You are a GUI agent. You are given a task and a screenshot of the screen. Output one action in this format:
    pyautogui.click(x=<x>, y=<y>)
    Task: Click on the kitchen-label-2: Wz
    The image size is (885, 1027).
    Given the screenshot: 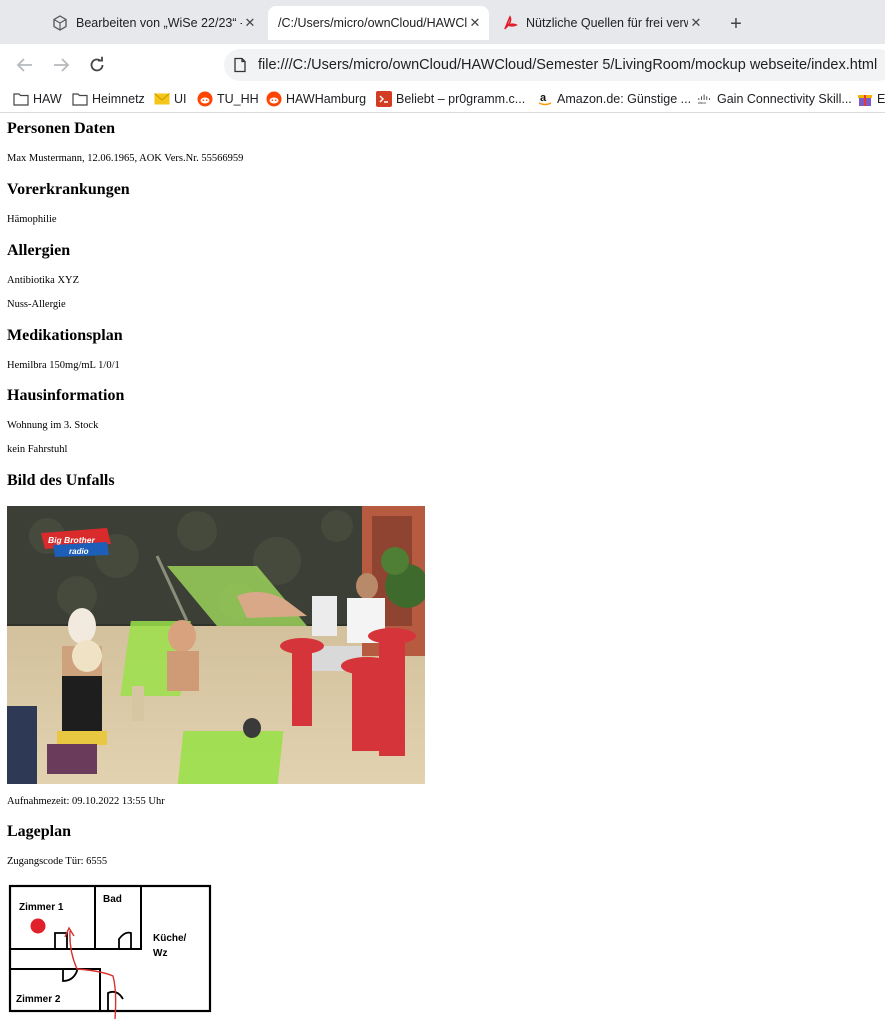 What is the action you would take?
    pyautogui.click(x=160, y=953)
    